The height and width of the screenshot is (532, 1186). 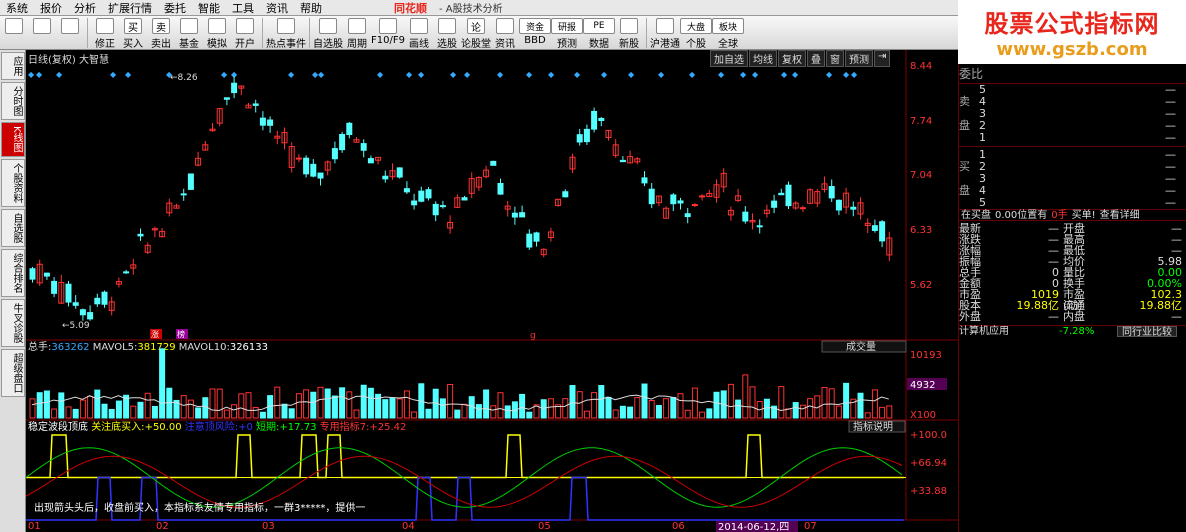 I want to click on industry-compare-button: 同行业比较, so click(x=1147, y=332).